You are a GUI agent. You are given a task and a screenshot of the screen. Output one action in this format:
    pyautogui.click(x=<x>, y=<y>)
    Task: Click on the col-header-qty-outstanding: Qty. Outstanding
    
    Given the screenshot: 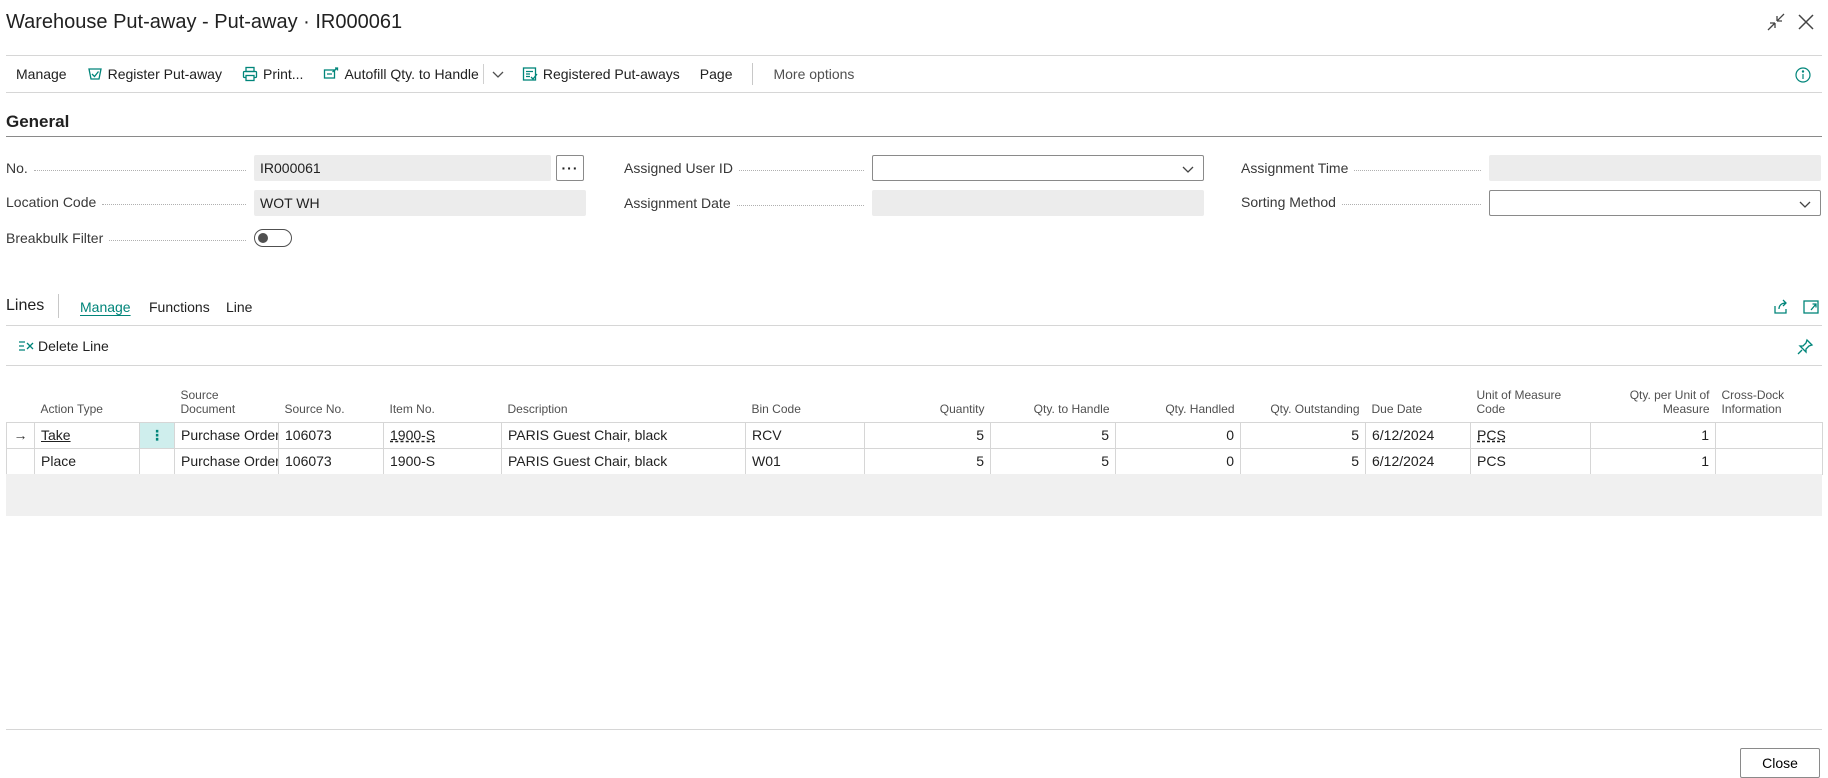 What is the action you would take?
    pyautogui.click(x=1303, y=401)
    